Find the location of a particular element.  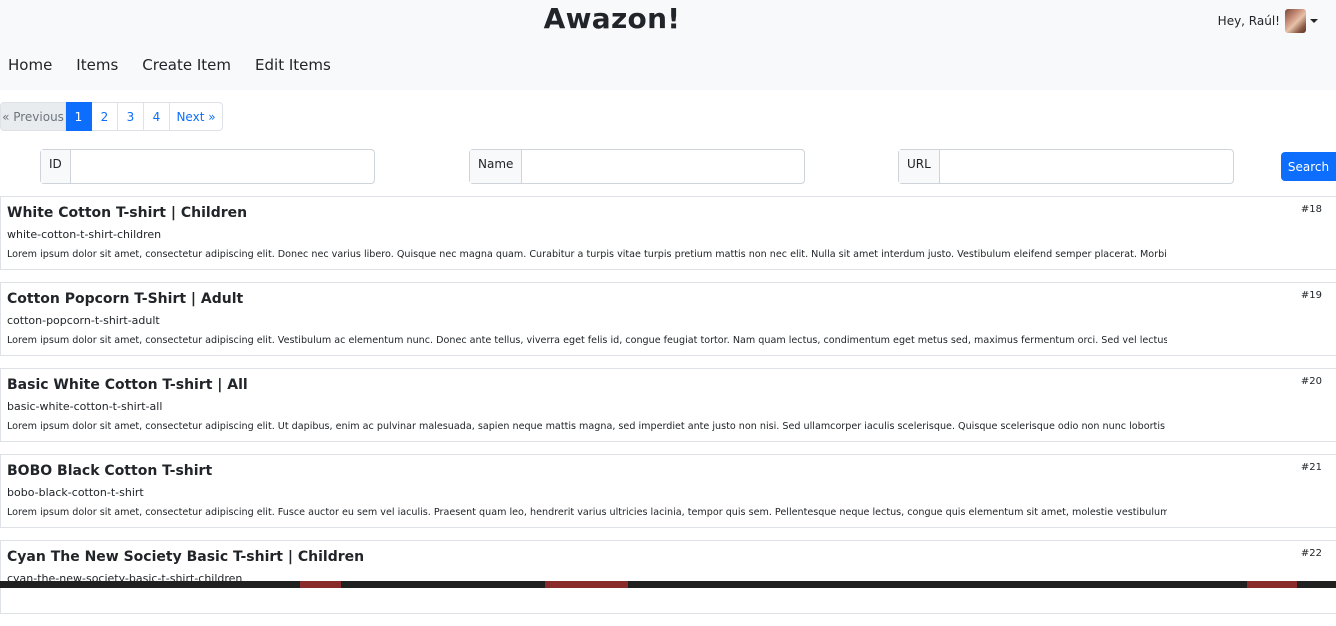

id-label: ID is located at coordinates (56, 166).